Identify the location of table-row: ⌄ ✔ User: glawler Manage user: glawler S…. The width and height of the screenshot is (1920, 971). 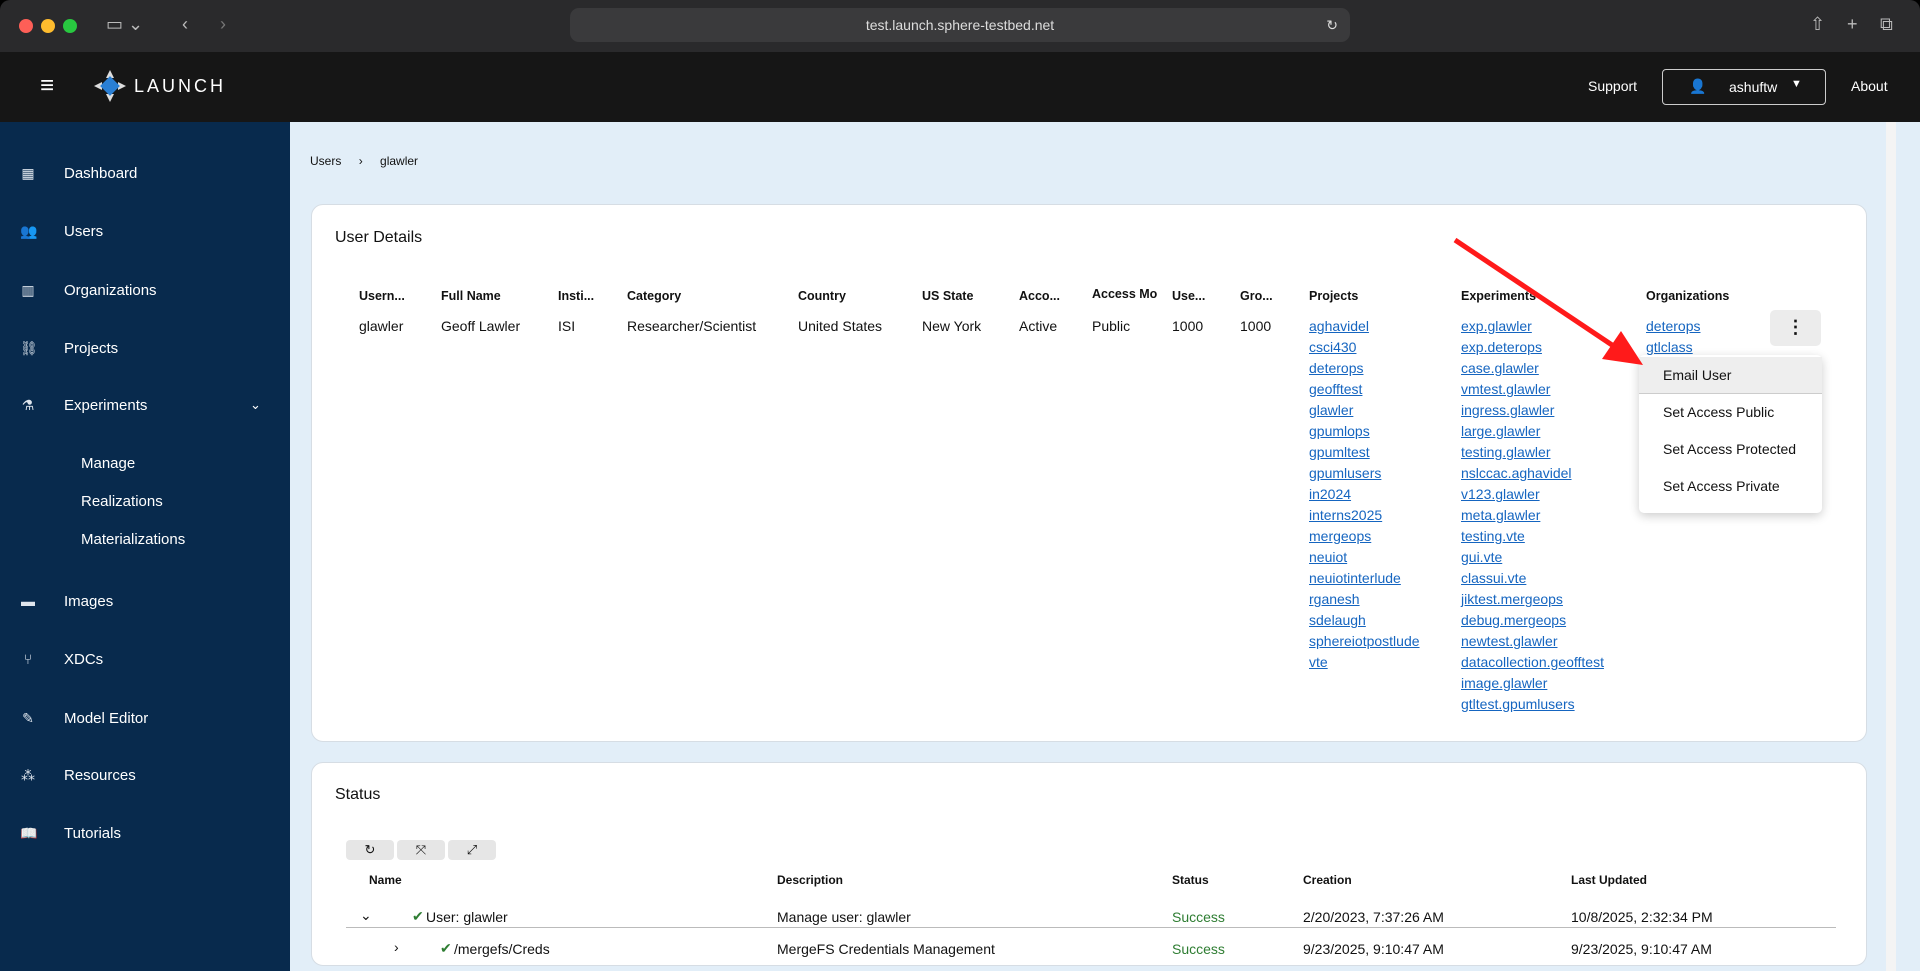
(1090, 913).